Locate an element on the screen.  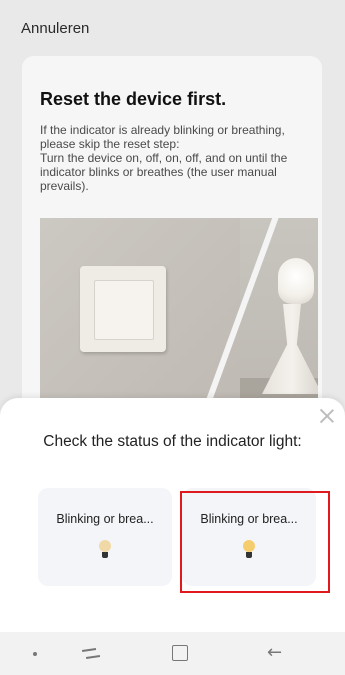
lamp-stand-image is located at coordinates (290, 349).